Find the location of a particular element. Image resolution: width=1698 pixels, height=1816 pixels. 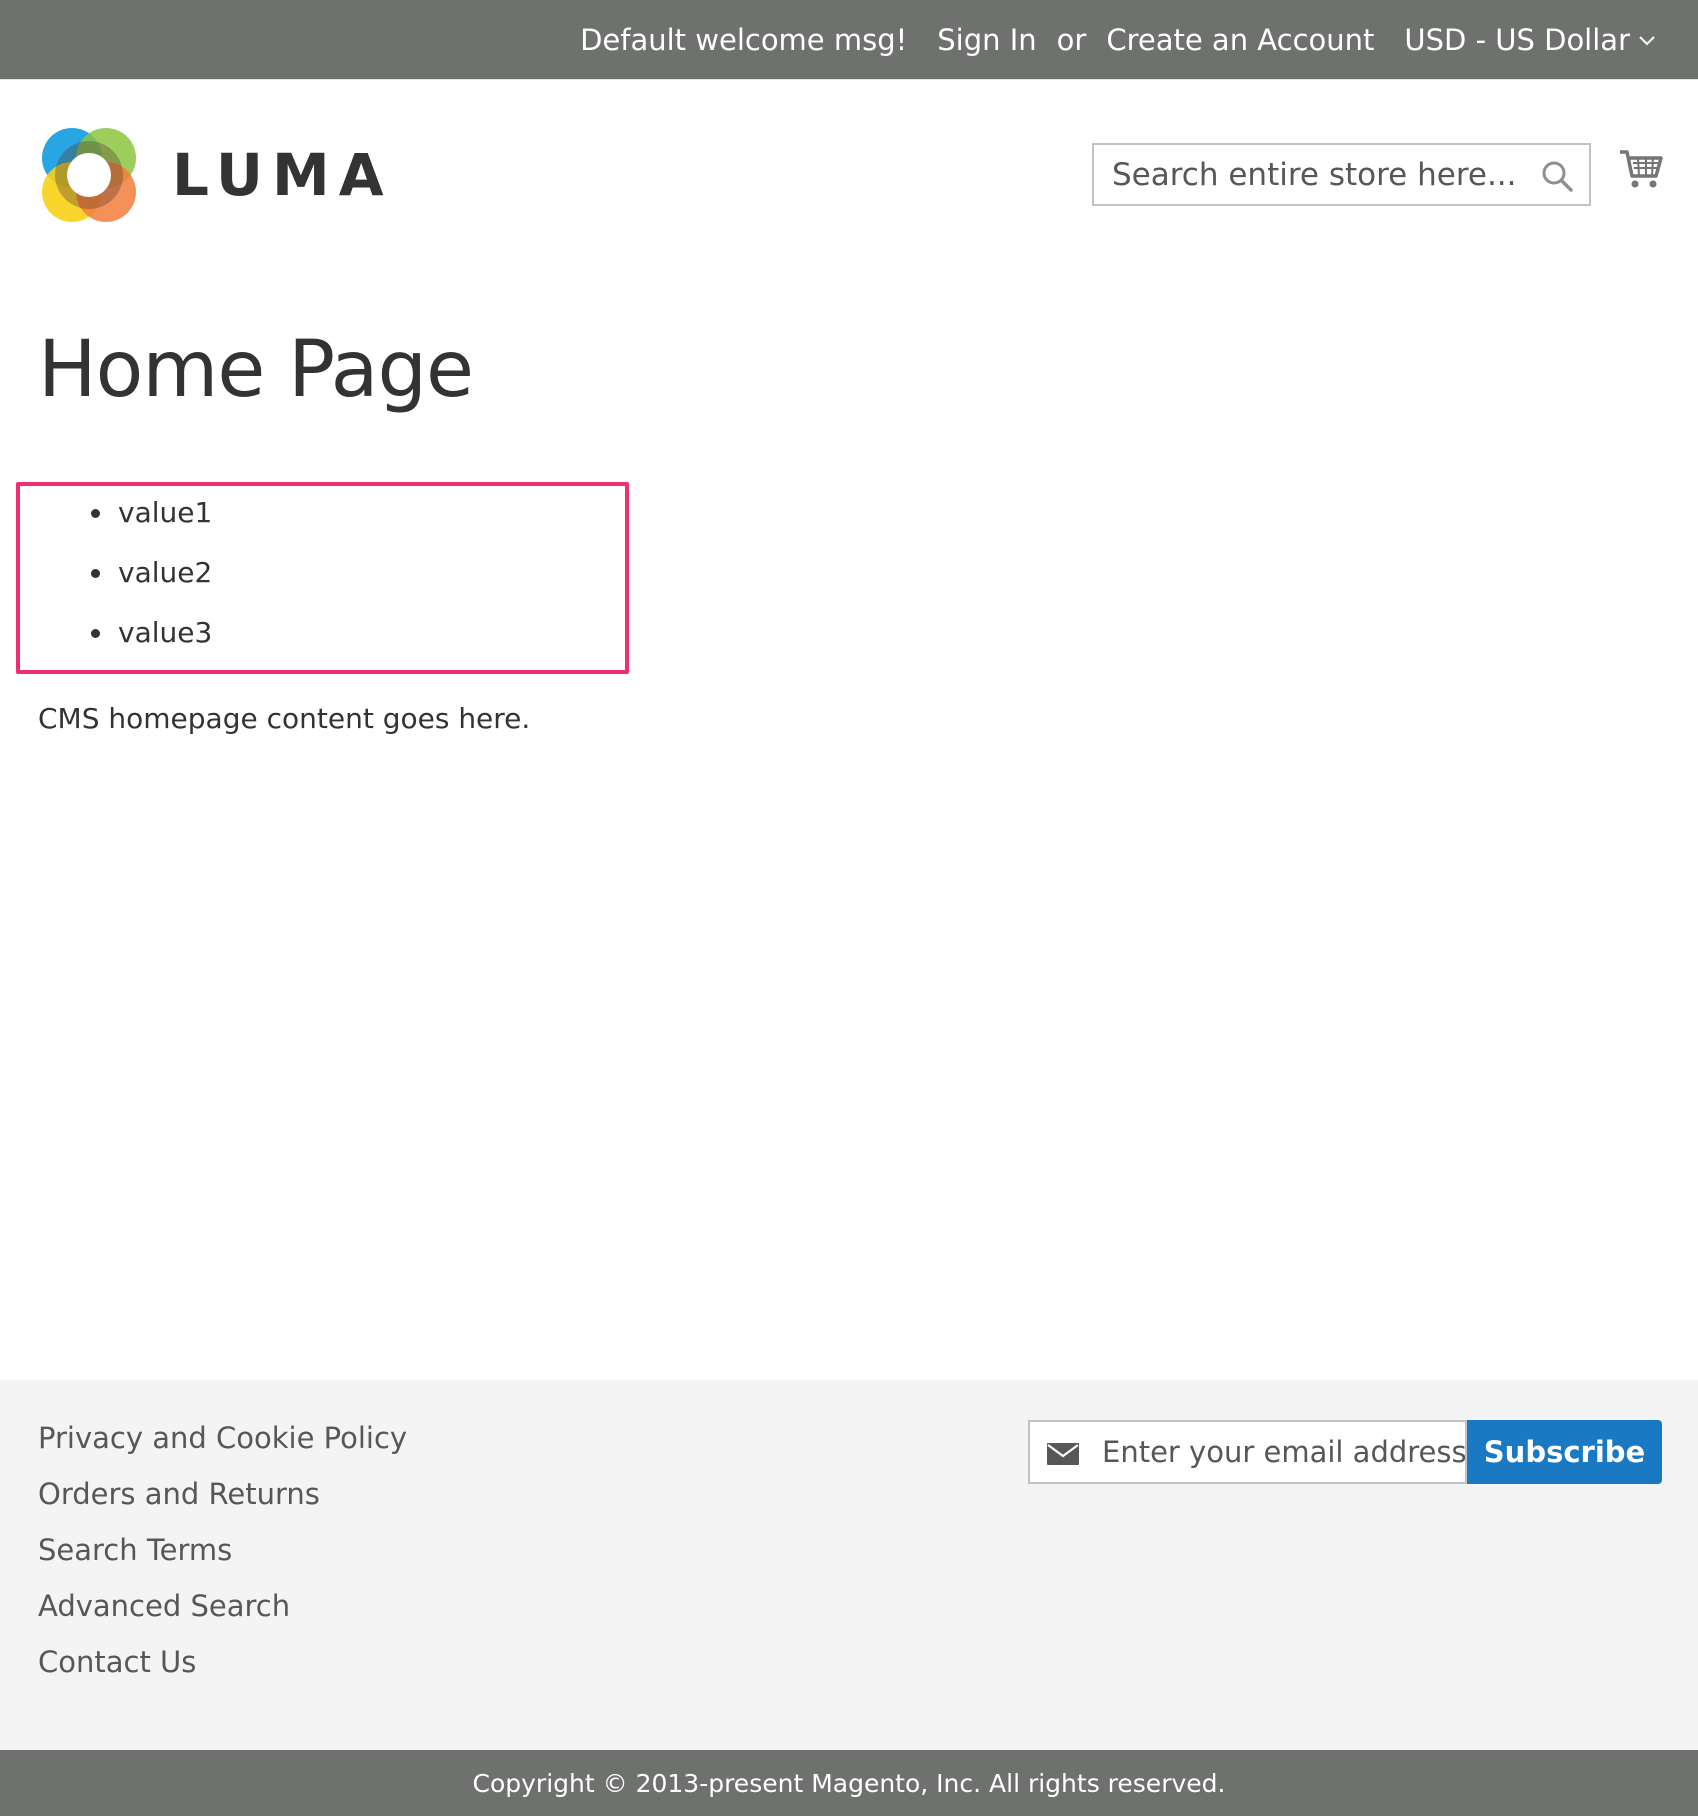

search-box is located at coordinates (1341, 174).